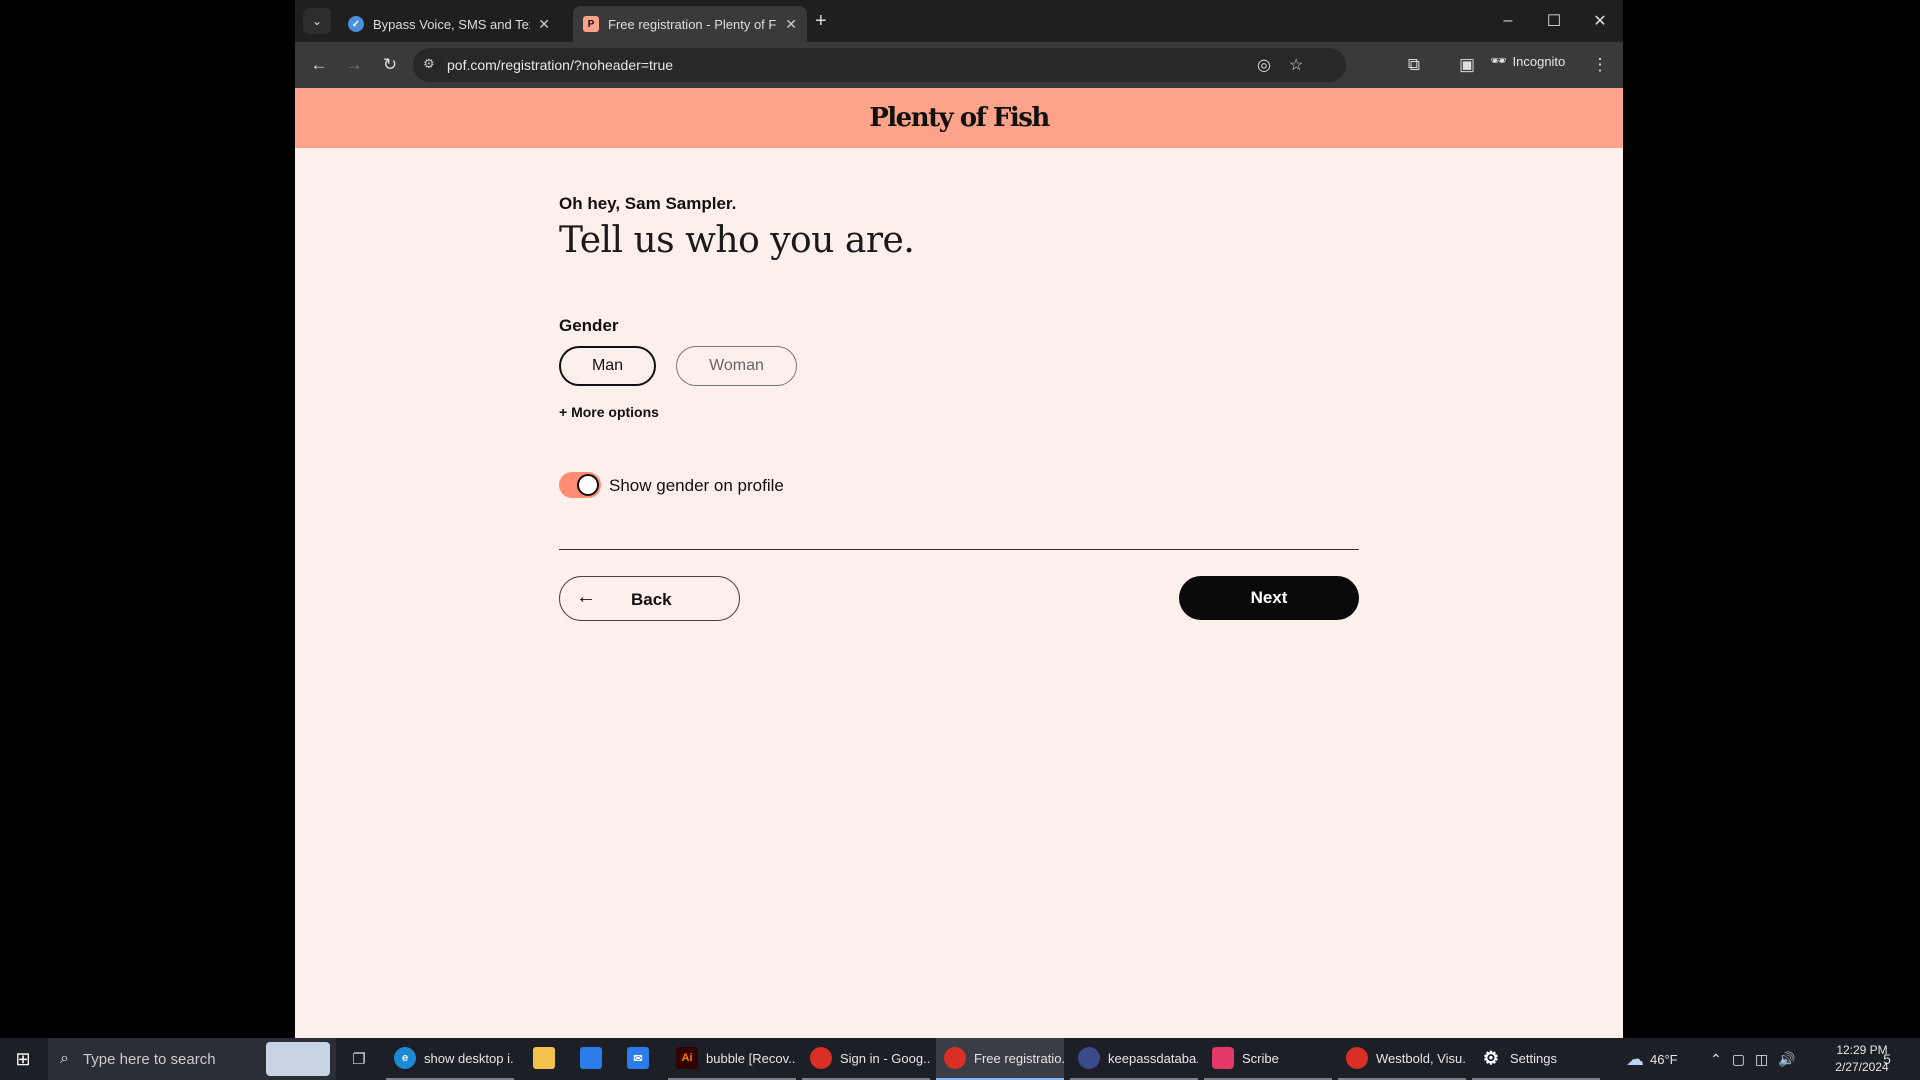 The width and height of the screenshot is (1920, 1080). What do you see at coordinates (405, 1058) in the screenshot?
I see `edge-icon: e` at bounding box center [405, 1058].